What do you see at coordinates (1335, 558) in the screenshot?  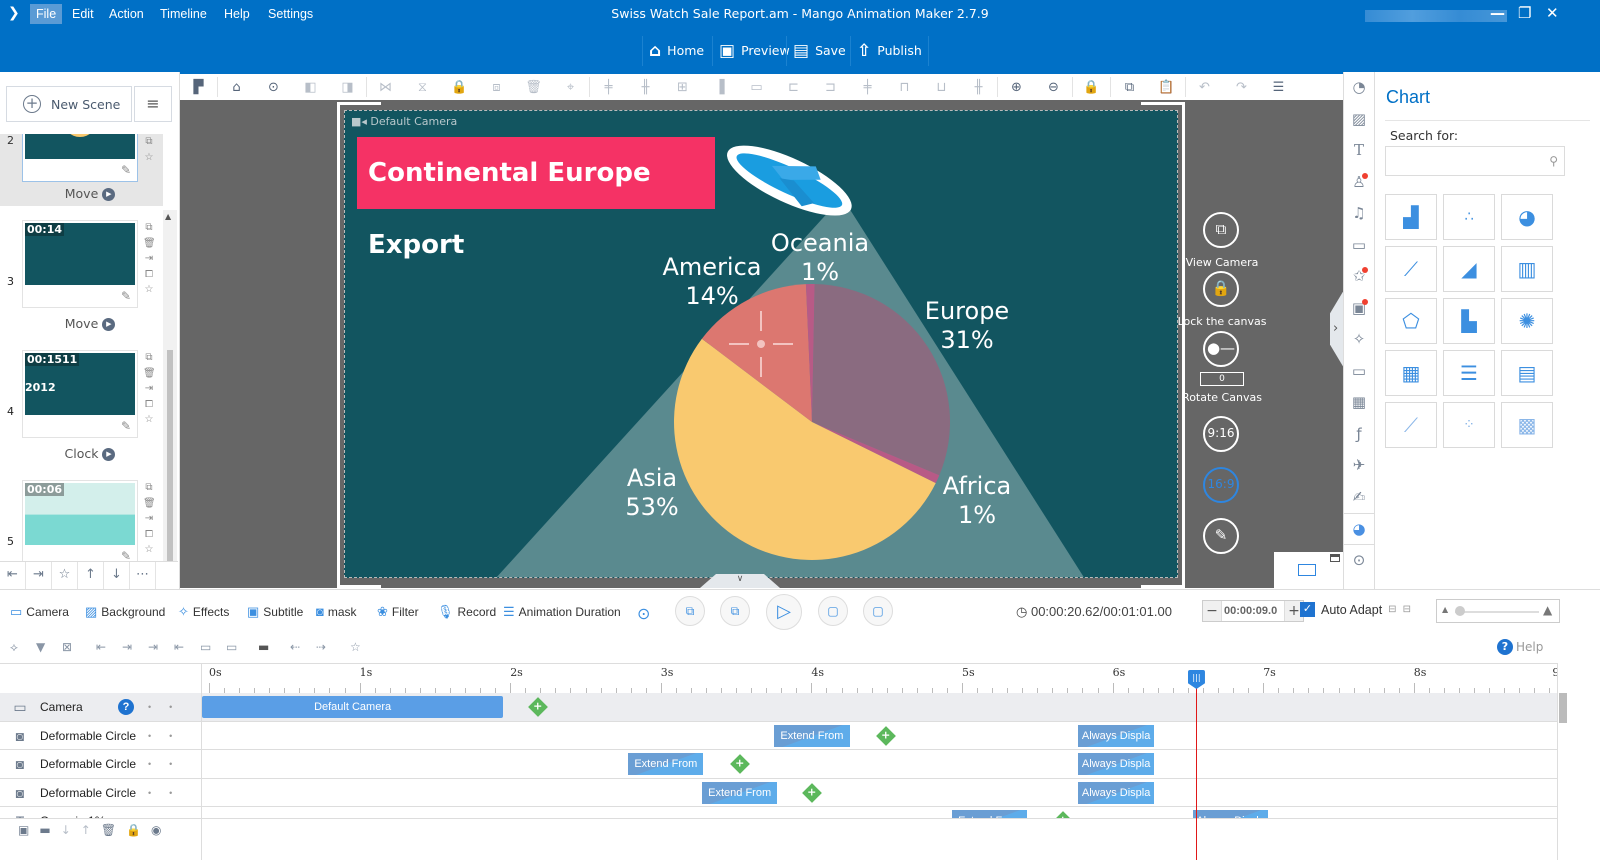 I see `maximize-icon` at bounding box center [1335, 558].